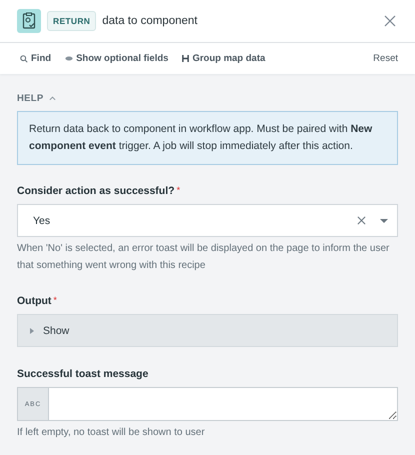  I want to click on close-icon, so click(390, 21).